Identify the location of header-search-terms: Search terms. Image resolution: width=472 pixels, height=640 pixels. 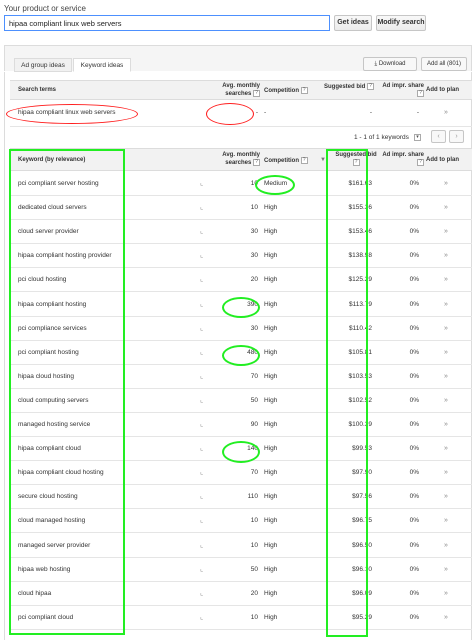
(37, 90).